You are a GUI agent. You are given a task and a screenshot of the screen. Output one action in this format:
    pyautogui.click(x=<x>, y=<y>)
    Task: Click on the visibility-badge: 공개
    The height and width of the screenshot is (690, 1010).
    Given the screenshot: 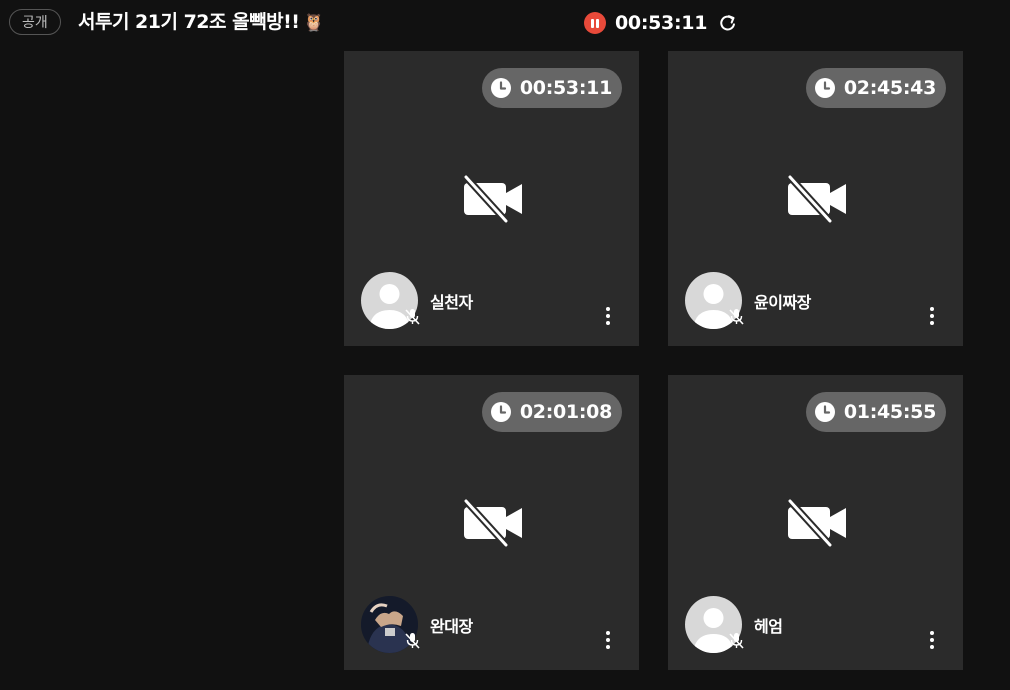 What is the action you would take?
    pyautogui.click(x=35, y=22)
    